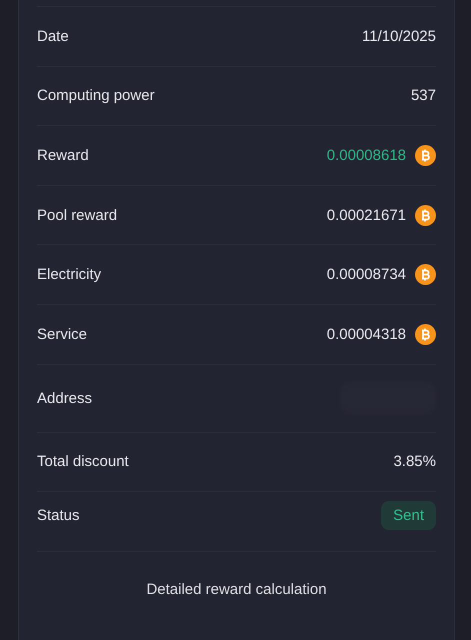  Describe the element at coordinates (408, 515) in the screenshot. I see `status-badge: Sent` at that location.